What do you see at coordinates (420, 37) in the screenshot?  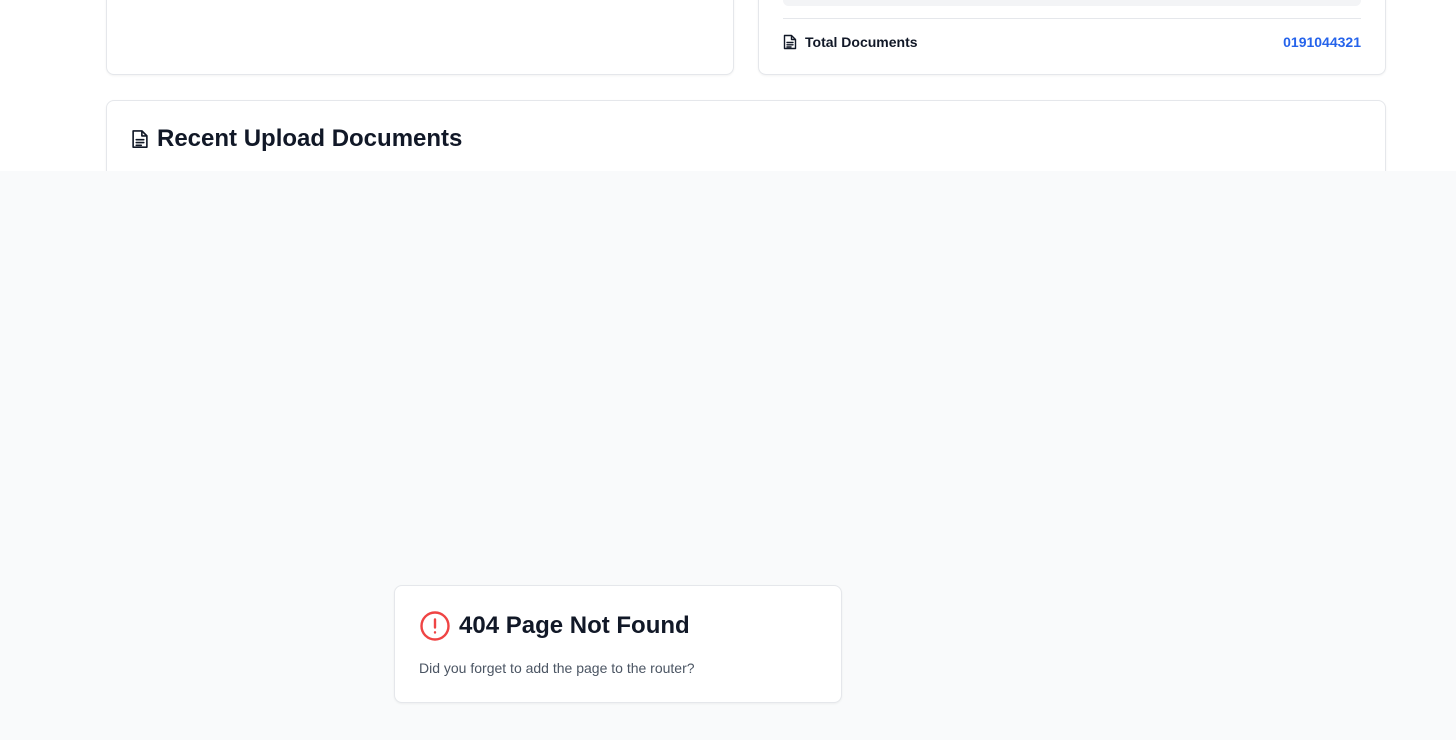 I see `left-summary-card` at bounding box center [420, 37].